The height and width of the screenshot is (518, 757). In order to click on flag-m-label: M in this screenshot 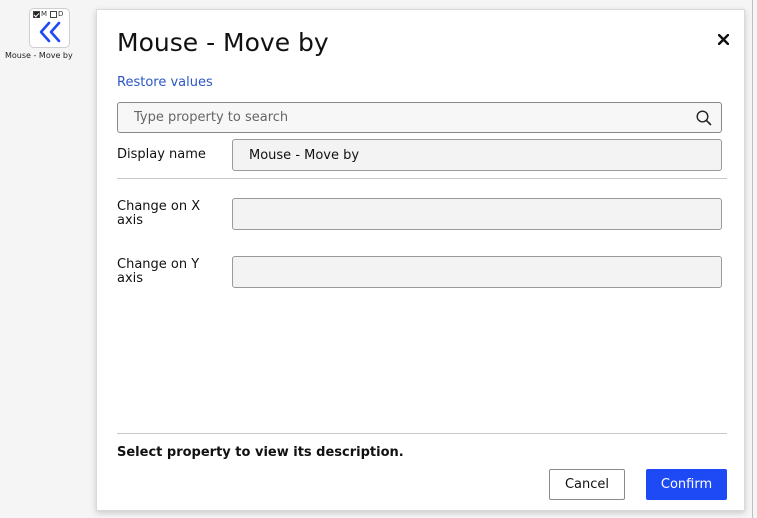, I will do `click(44, 14)`.